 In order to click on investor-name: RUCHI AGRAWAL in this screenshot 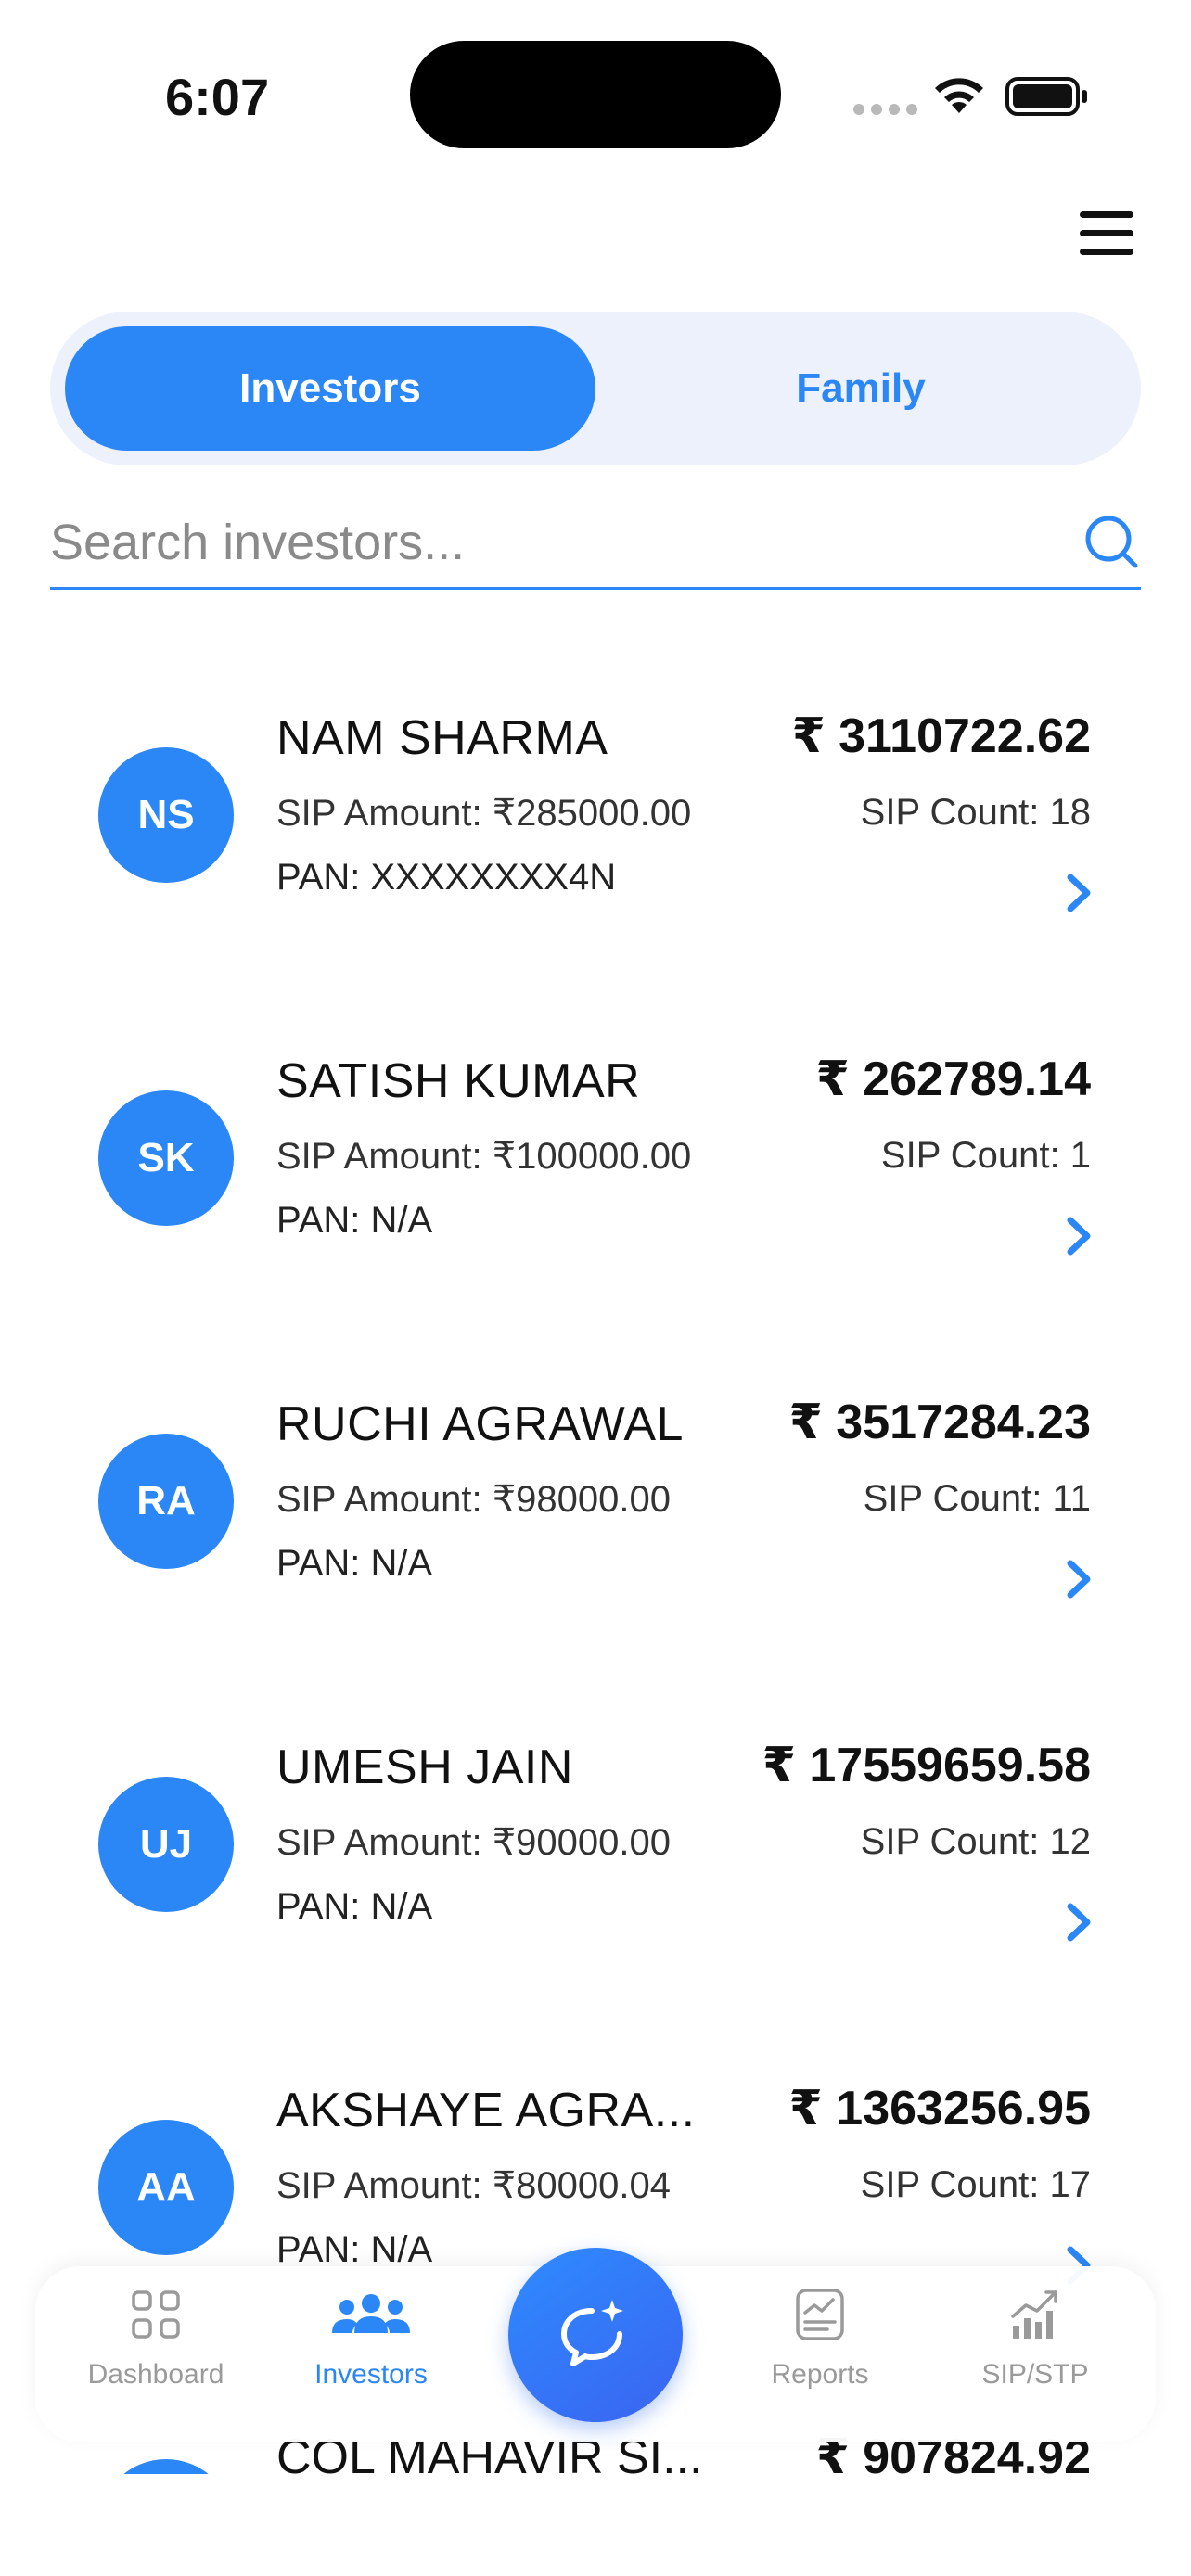, I will do `click(480, 1424)`.